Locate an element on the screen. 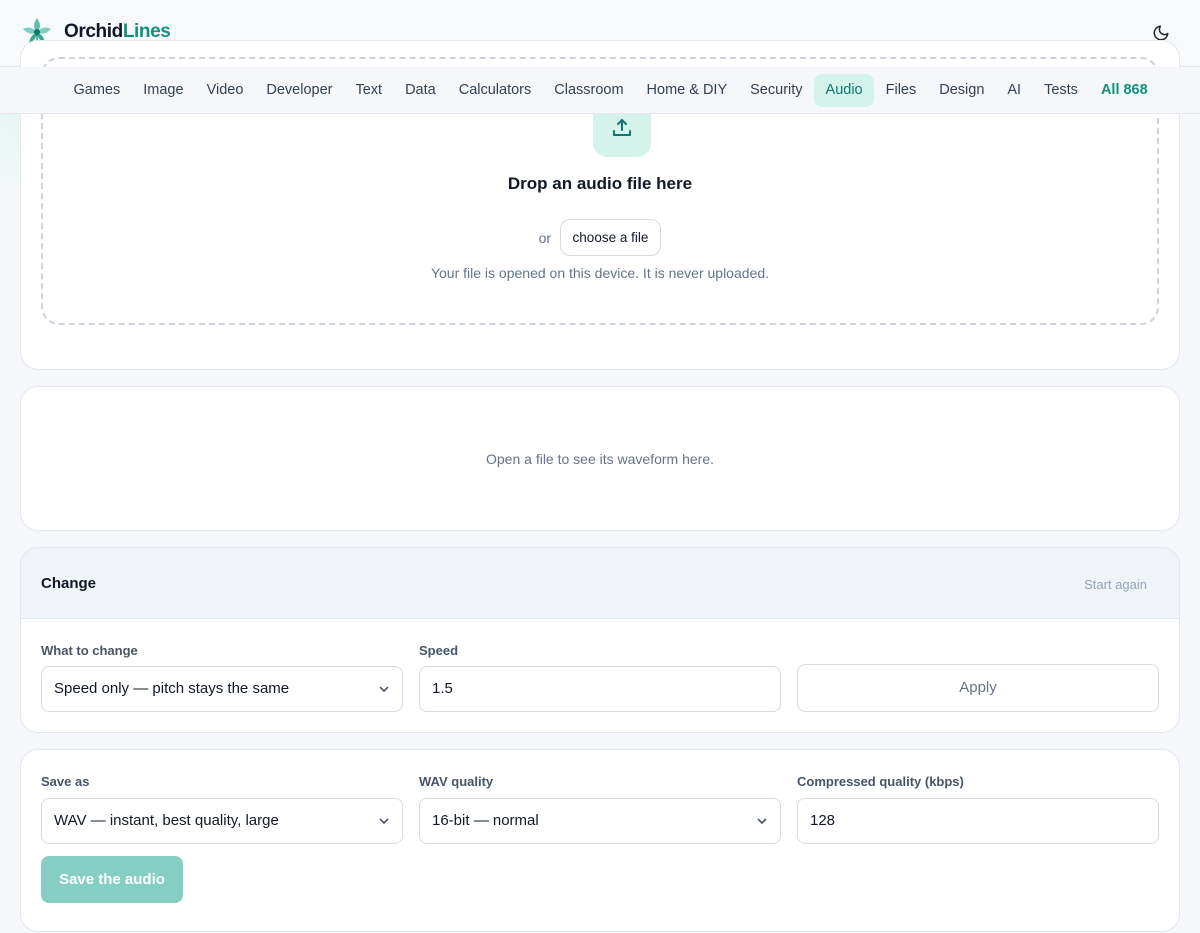  save-audio-button: Save the audio is located at coordinates (112, 879).